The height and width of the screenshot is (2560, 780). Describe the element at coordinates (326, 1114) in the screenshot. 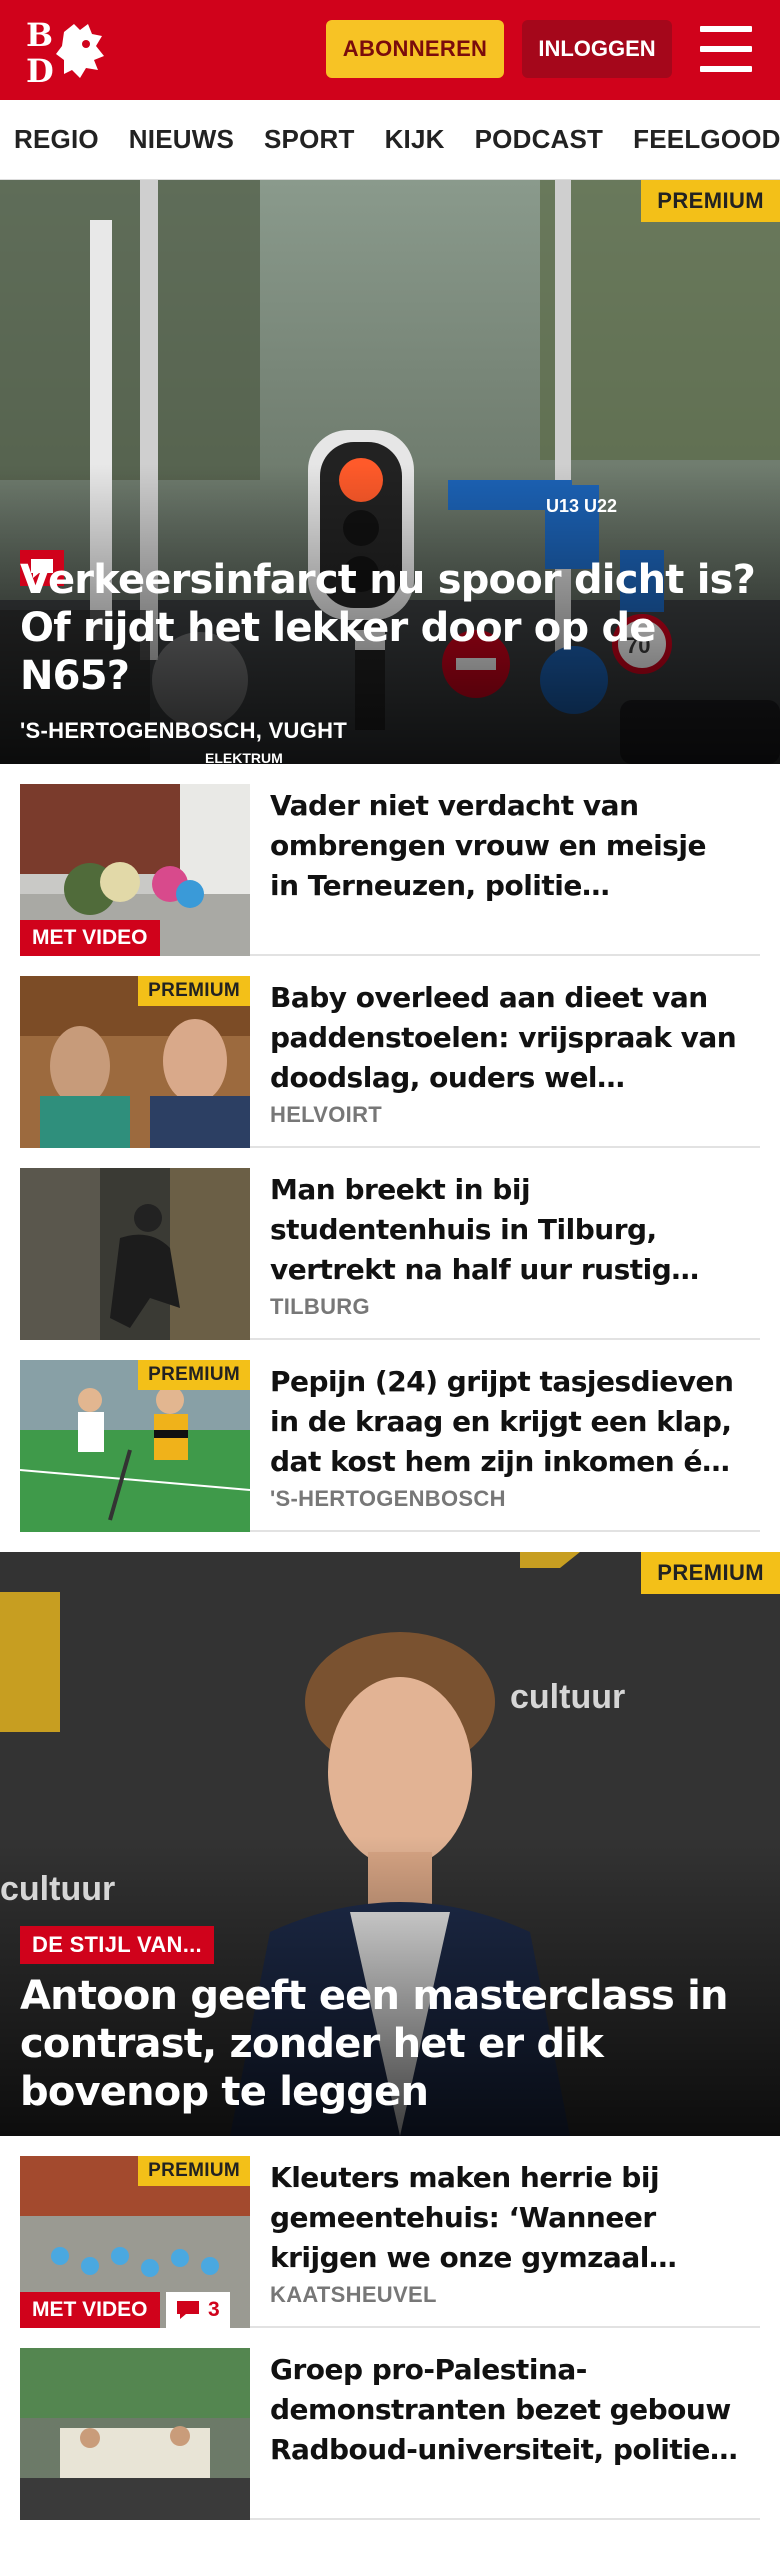

I see `article-location: HELVOIRT` at that location.